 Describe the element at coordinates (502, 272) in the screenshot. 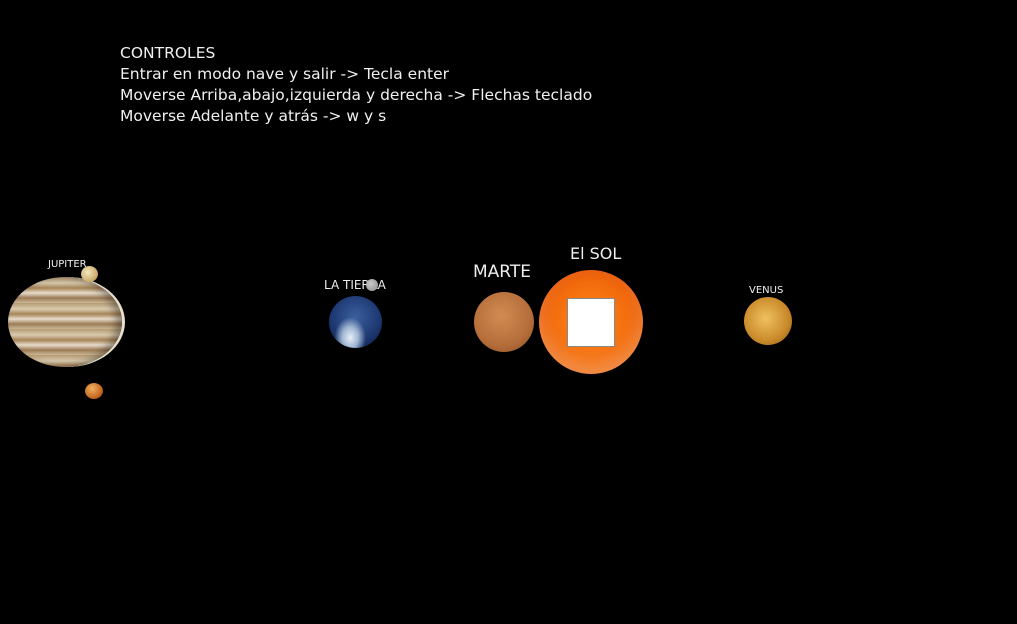

I see `mars-label: MARTE` at that location.